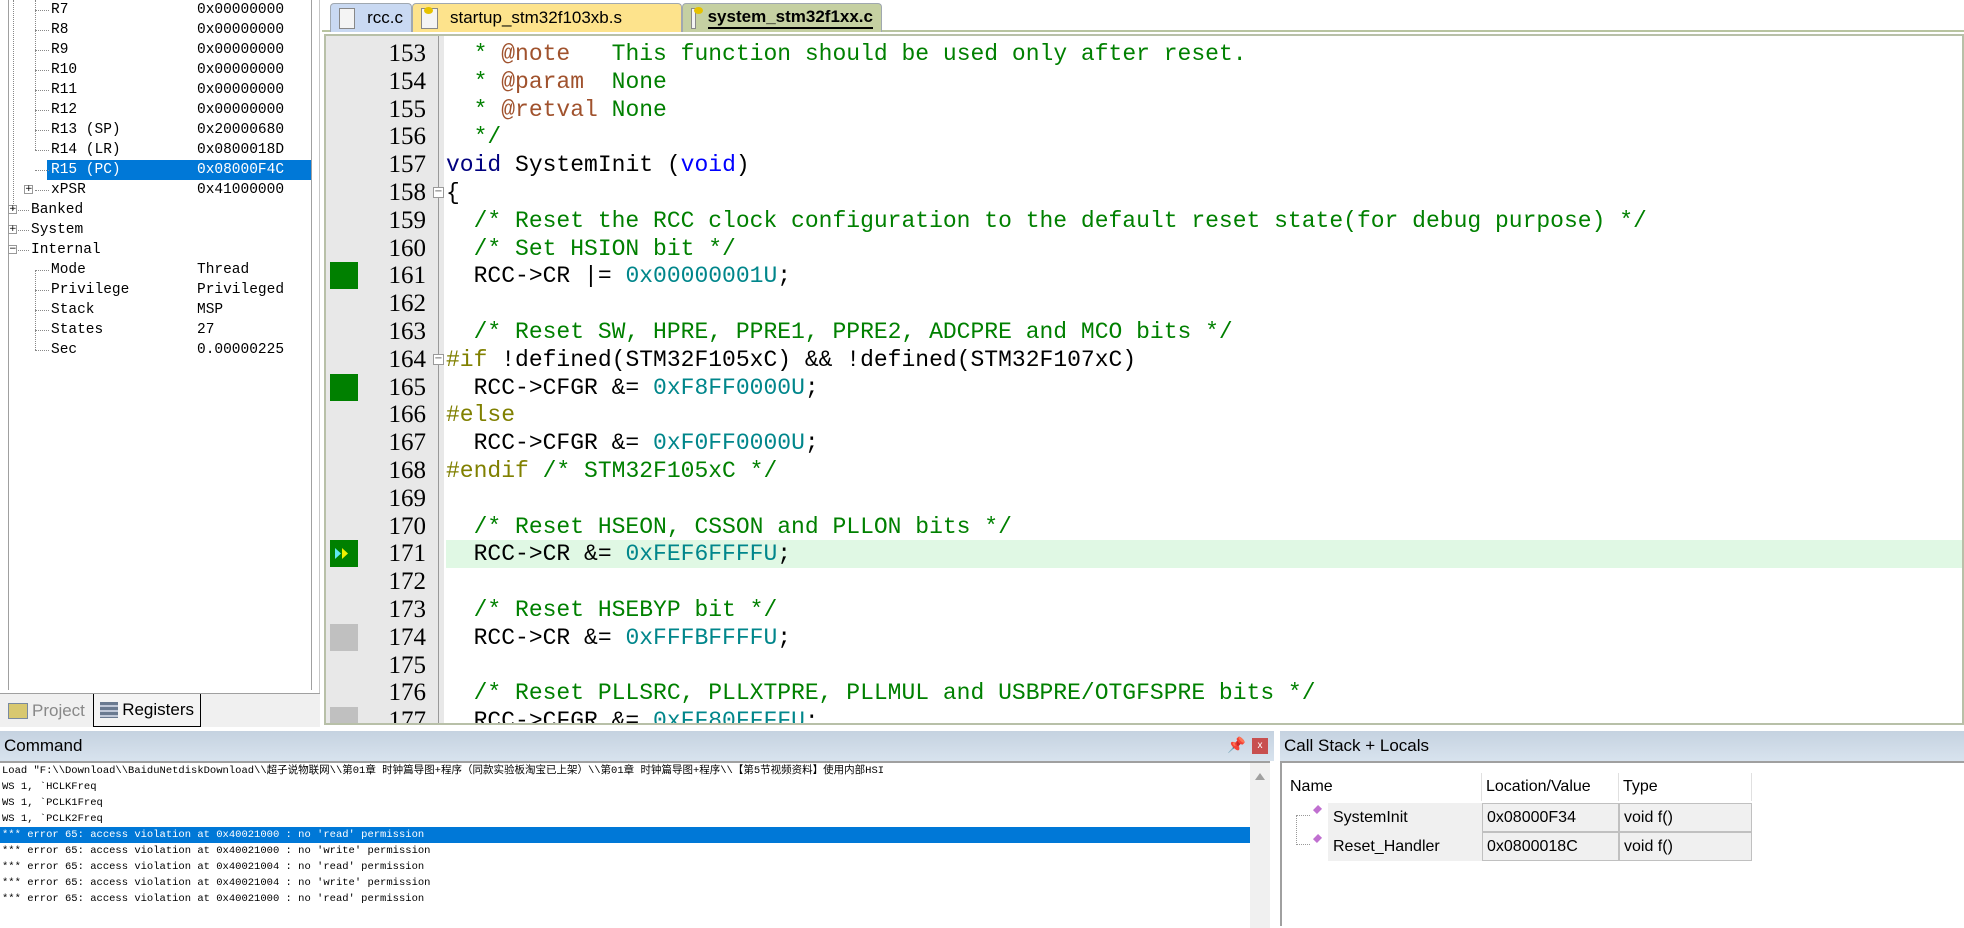 The width and height of the screenshot is (1964, 928). What do you see at coordinates (480, 415) in the screenshot?
I see `code-text: #else` at bounding box center [480, 415].